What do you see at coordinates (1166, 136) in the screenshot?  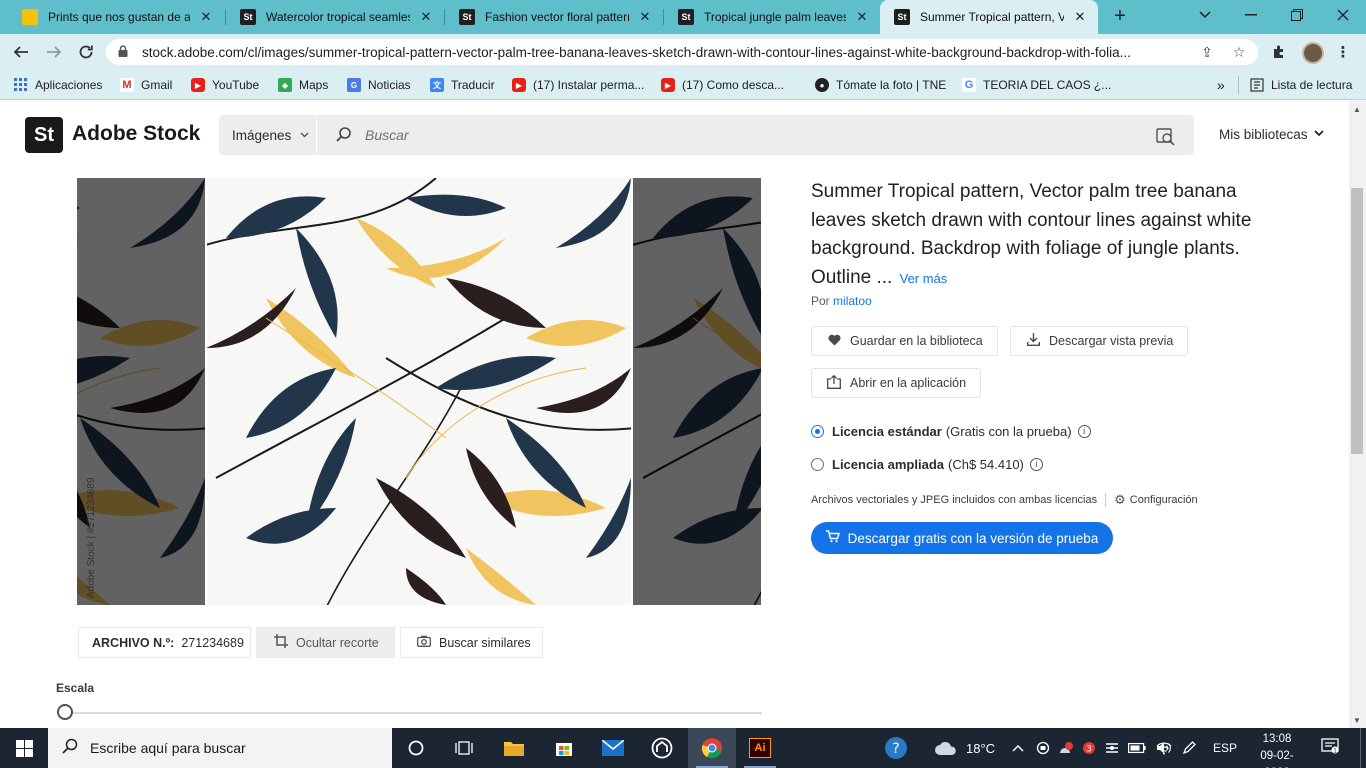 I see `visual-search-icon` at bounding box center [1166, 136].